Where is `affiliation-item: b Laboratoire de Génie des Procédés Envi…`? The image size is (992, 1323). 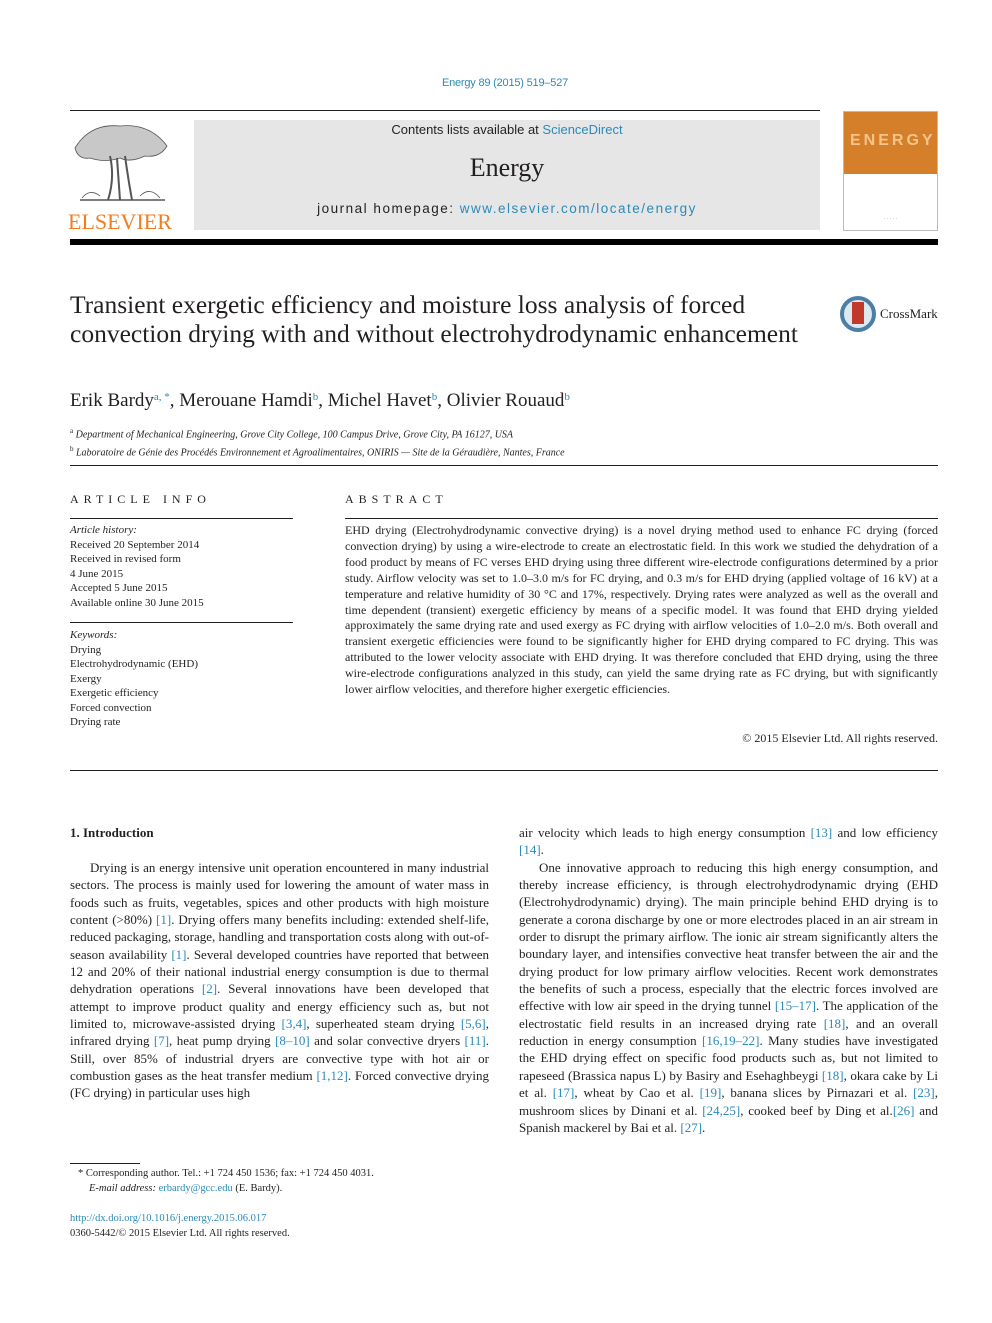 affiliation-item: b Laboratoire de Génie des Procédés Envi… is located at coordinates (317, 452).